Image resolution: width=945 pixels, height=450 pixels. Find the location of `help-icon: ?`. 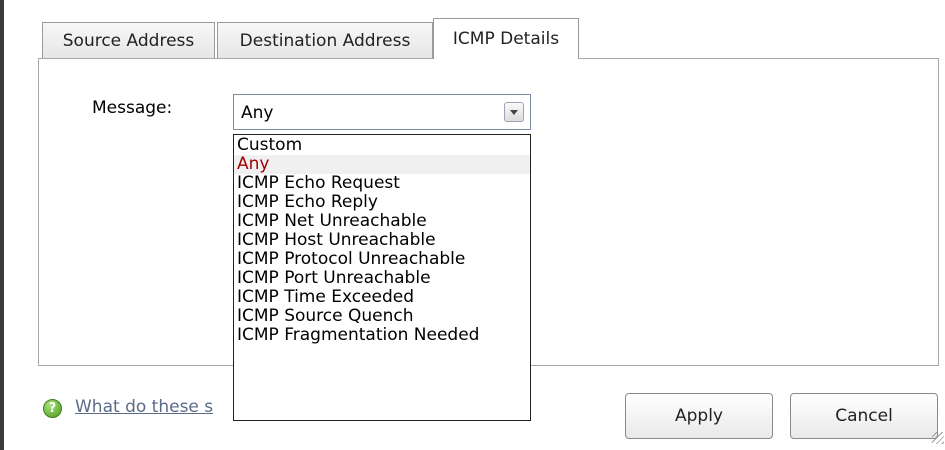

help-icon: ? is located at coordinates (52, 408).